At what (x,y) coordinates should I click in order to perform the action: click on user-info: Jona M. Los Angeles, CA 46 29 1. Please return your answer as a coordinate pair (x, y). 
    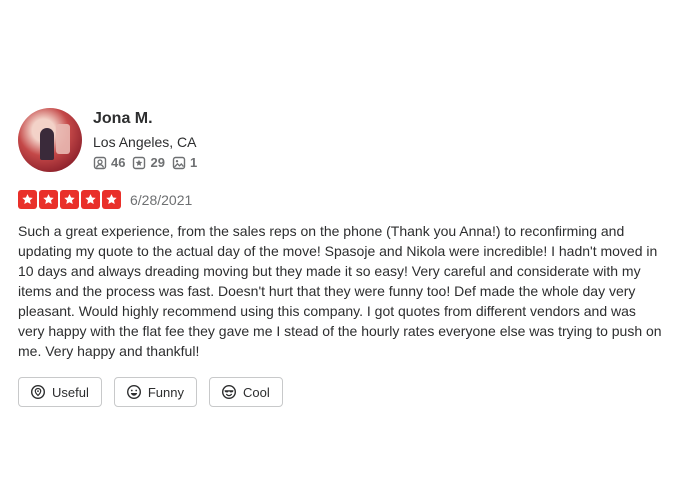
    Looking at the image, I should click on (148, 139).